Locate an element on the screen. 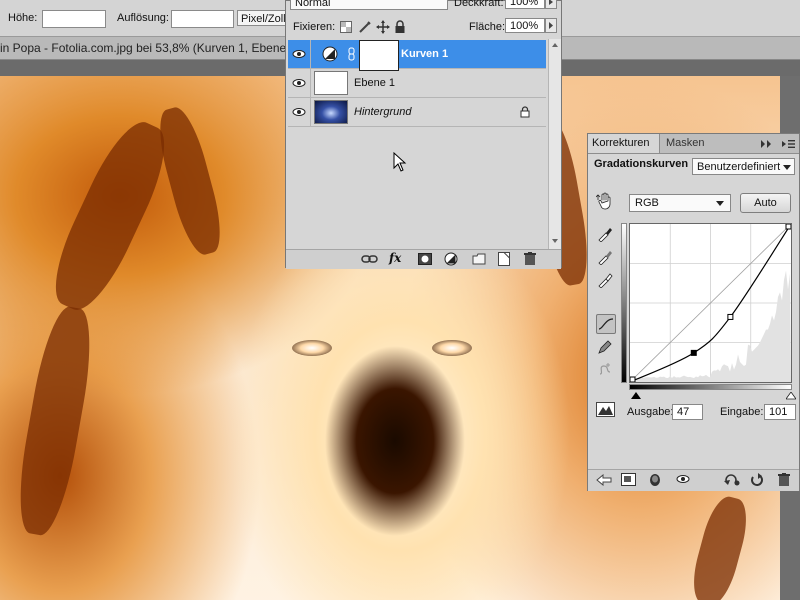  on-image-adjust-tool-icon is located at coordinates (606, 201).